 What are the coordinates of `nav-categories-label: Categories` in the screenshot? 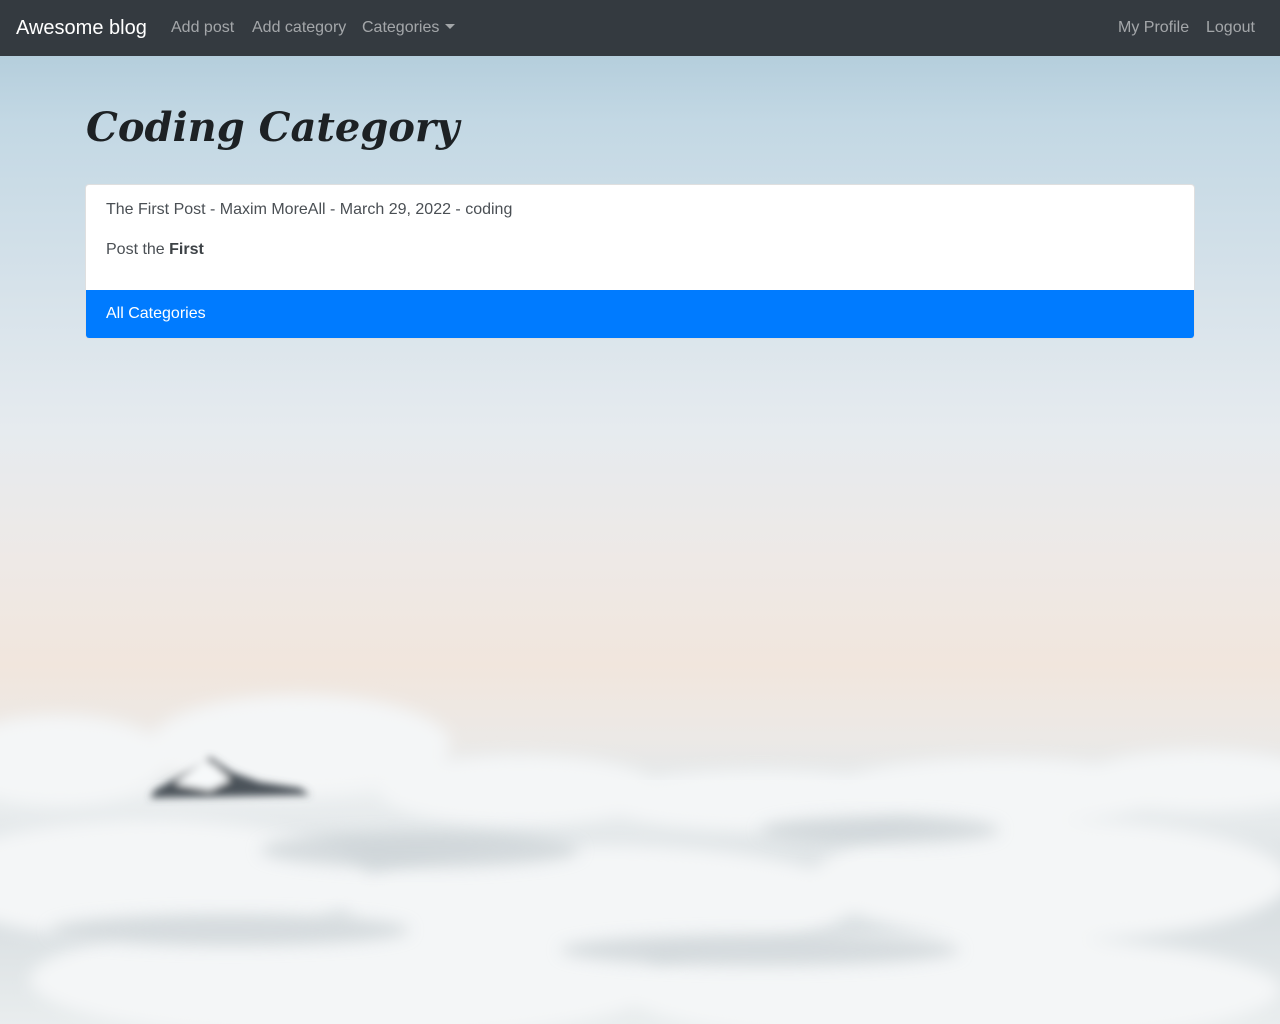 It's located at (401, 27).